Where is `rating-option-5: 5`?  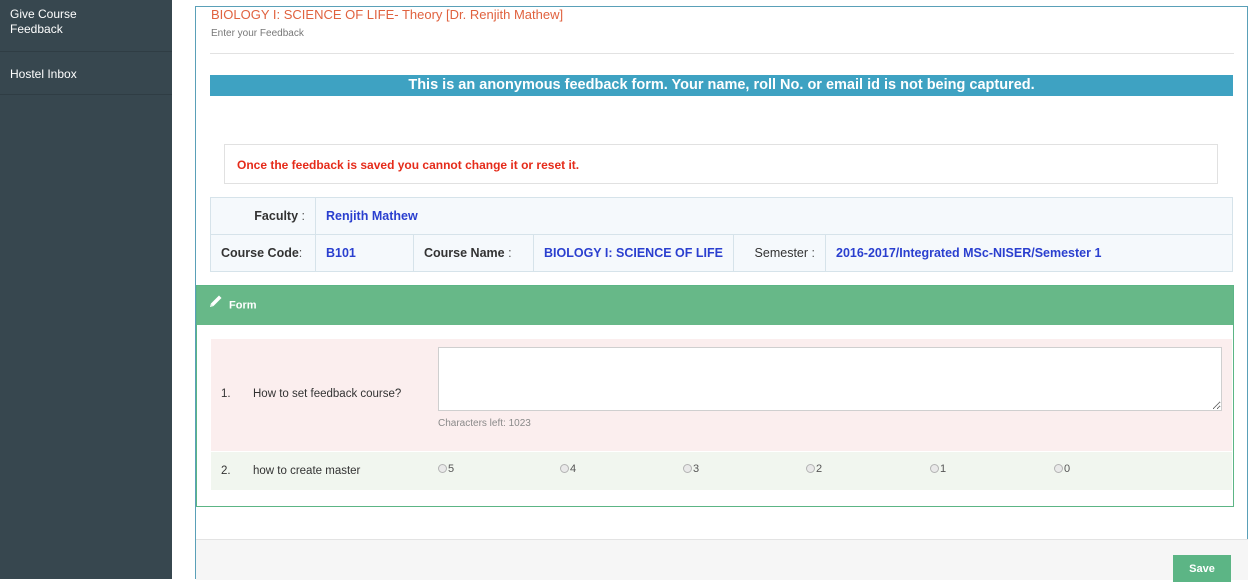 rating-option-5: 5 is located at coordinates (446, 469).